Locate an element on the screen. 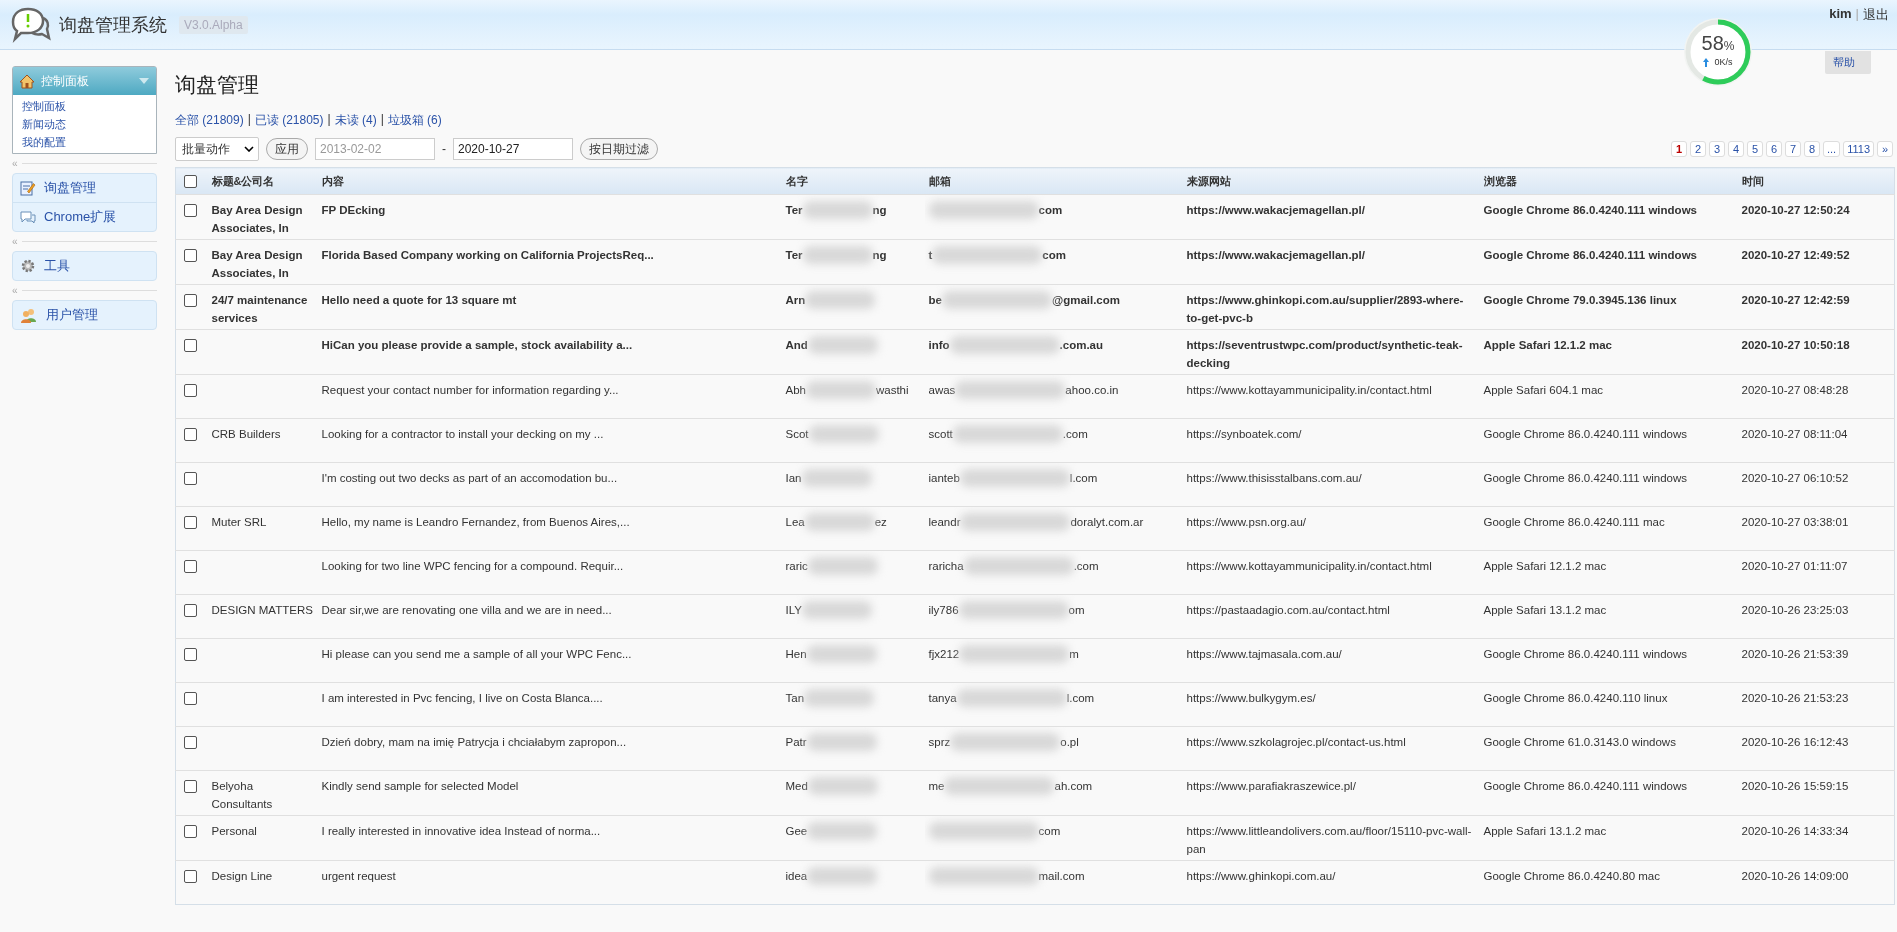 This screenshot has height=932, width=1897. name-text: Ter is located at coordinates (794, 210).